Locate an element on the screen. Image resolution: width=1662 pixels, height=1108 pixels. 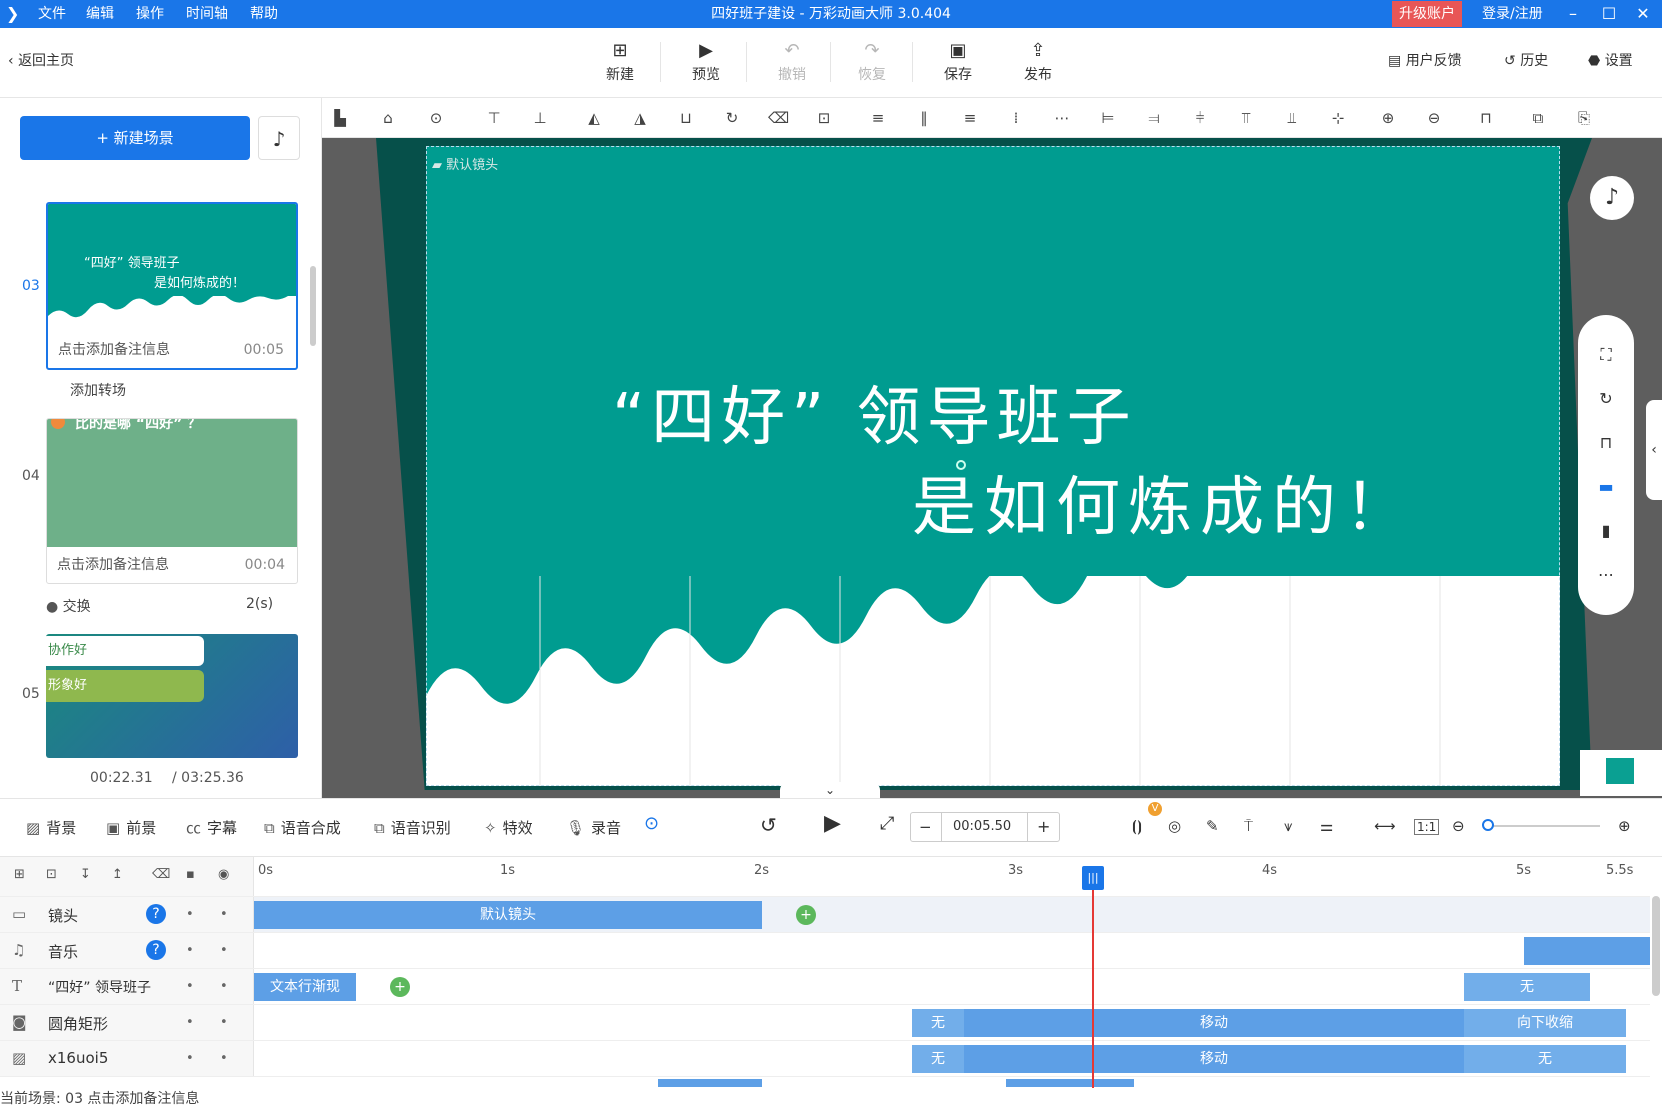
track-image: ▨ x16uoi5 • • 无 移动 无 is located at coordinates (825, 1058).